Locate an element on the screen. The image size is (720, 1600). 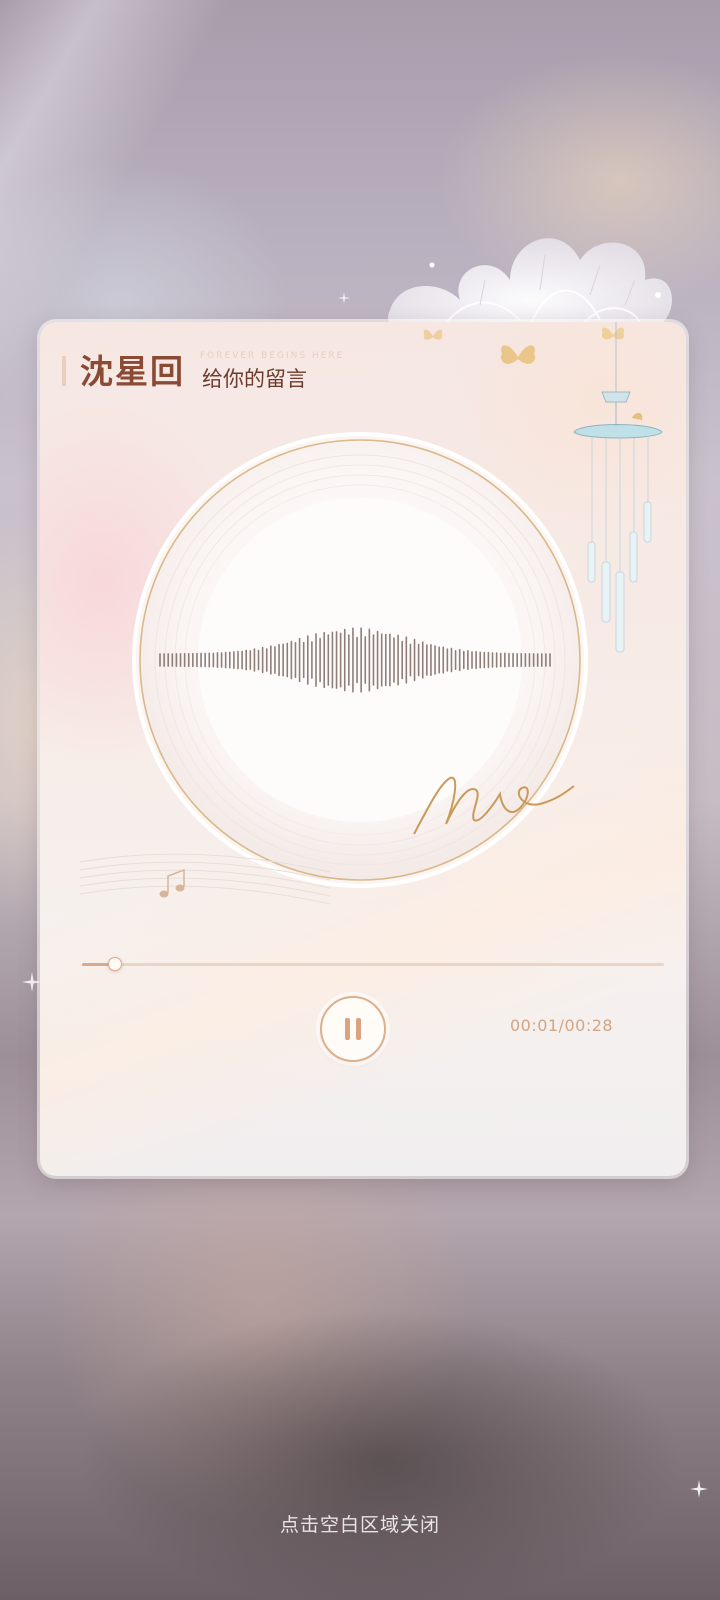
playback-progress-bar is located at coordinates (373, 964).